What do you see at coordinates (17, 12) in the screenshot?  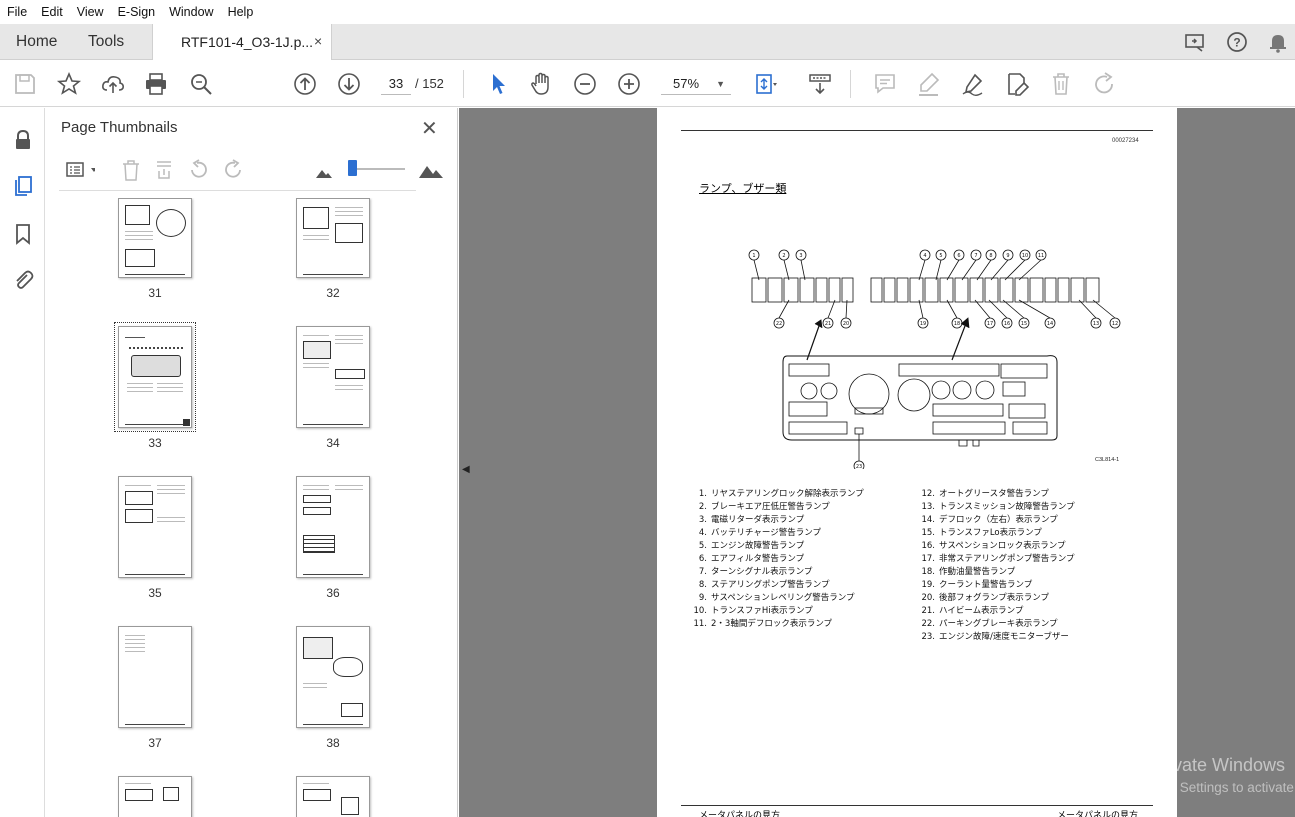 I see `menu-file: File` at bounding box center [17, 12].